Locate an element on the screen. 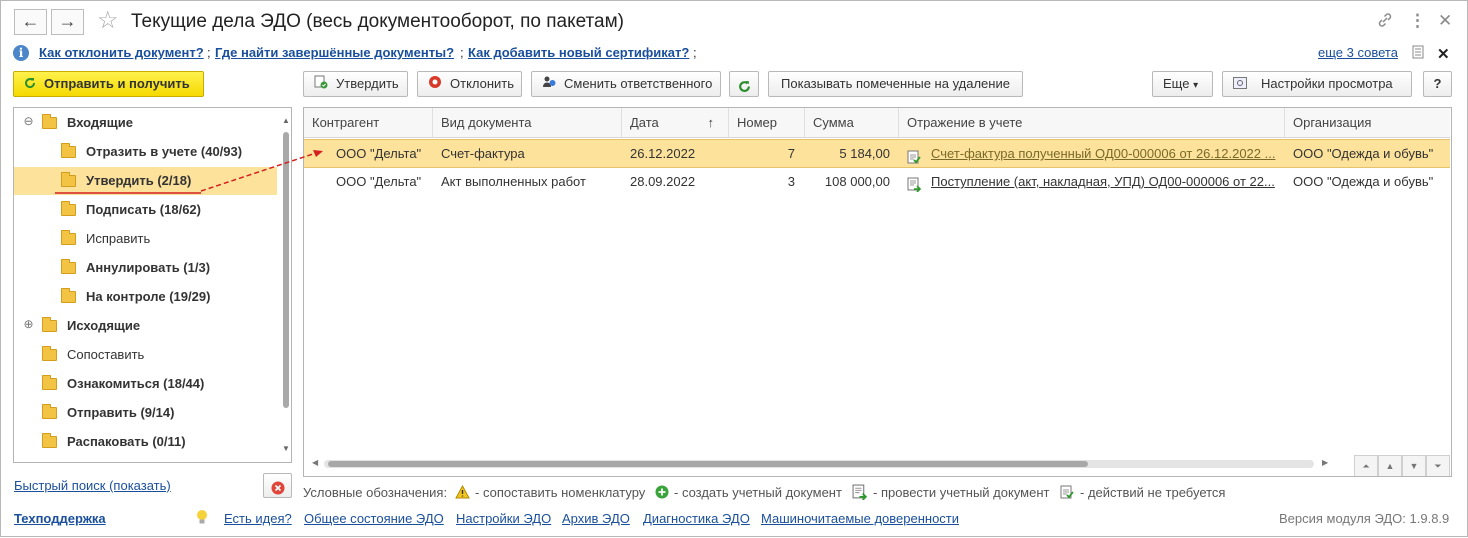  reject-button: Отклонить is located at coordinates (469, 84).